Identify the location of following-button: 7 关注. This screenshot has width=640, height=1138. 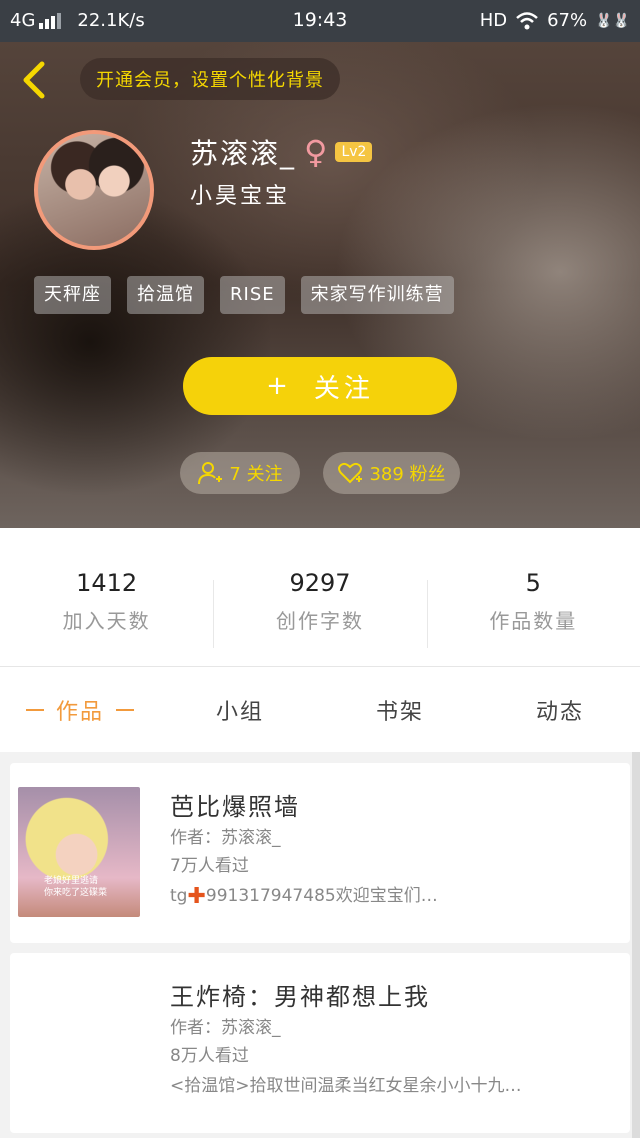
(240, 473).